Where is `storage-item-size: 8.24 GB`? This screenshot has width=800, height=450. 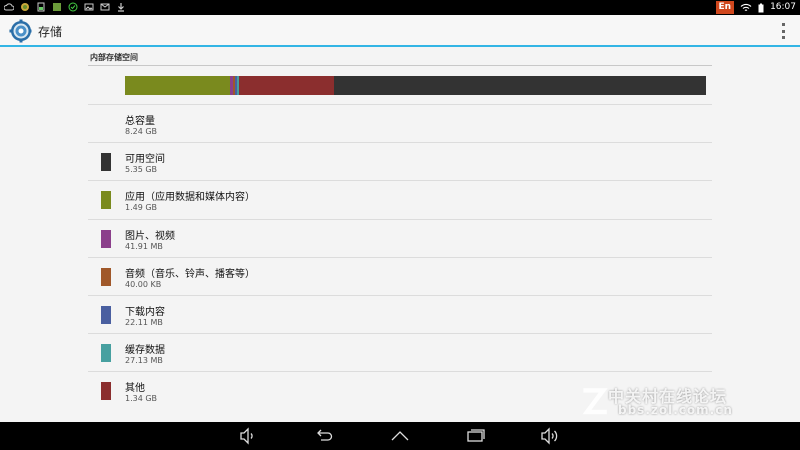
storage-item-size: 8.24 GB is located at coordinates (141, 131).